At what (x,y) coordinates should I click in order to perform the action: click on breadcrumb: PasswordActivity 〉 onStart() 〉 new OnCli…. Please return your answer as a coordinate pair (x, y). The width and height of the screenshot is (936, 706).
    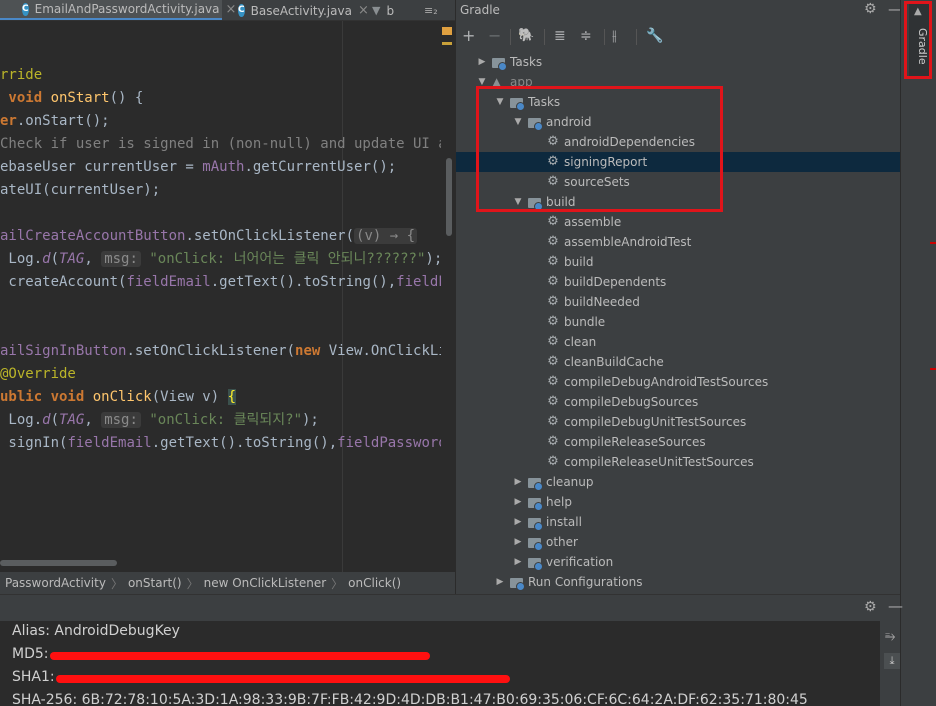
    Looking at the image, I should click on (227, 583).